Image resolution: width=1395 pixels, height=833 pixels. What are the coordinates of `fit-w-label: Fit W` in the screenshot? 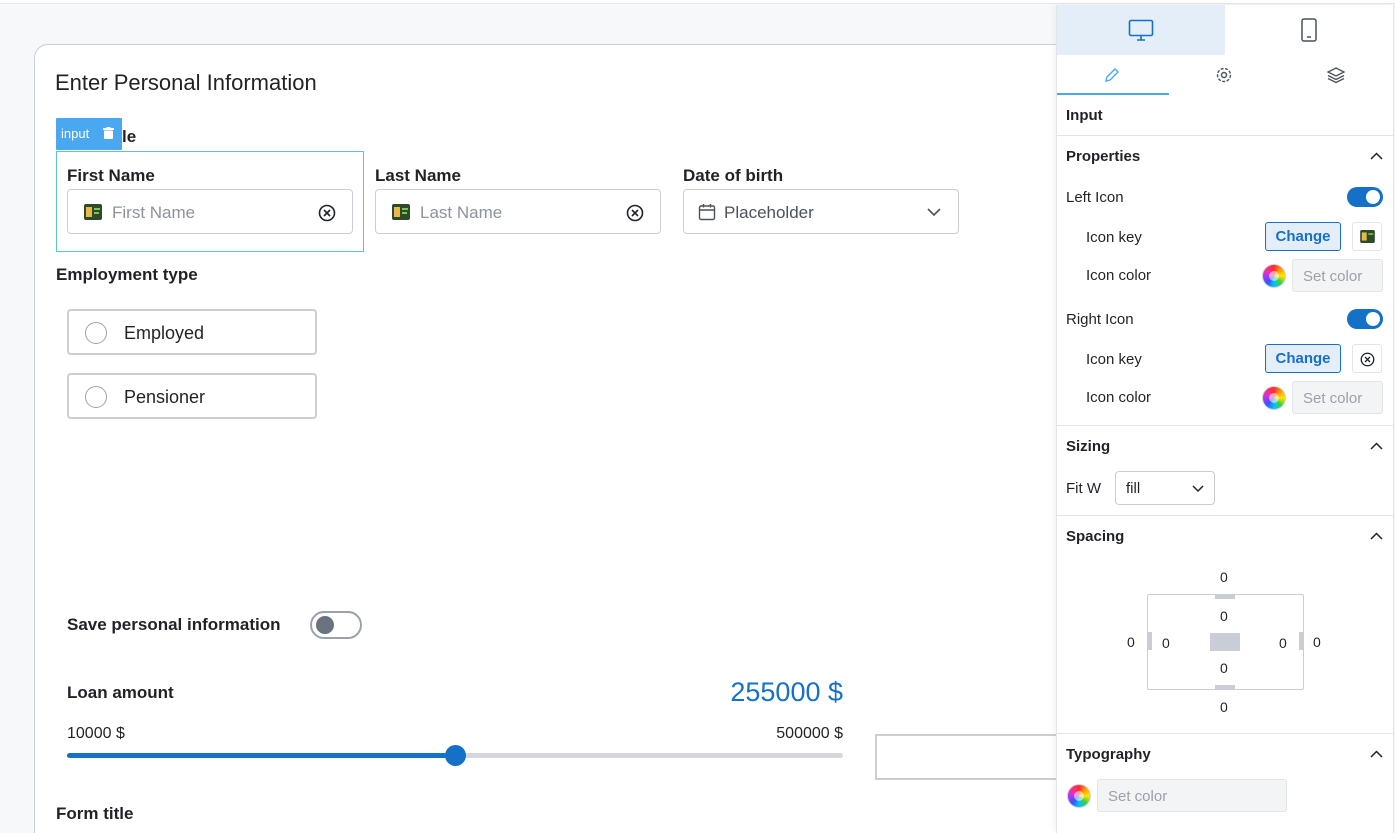 It's located at (1083, 488).